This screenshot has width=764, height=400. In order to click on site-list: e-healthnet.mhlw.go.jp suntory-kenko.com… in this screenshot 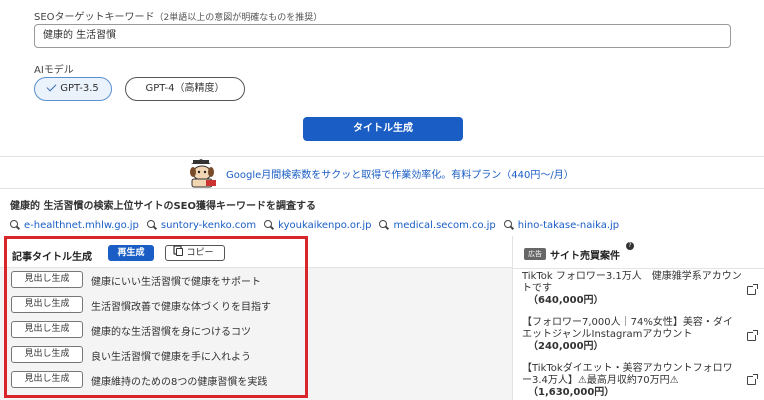, I will do `click(314, 225)`.